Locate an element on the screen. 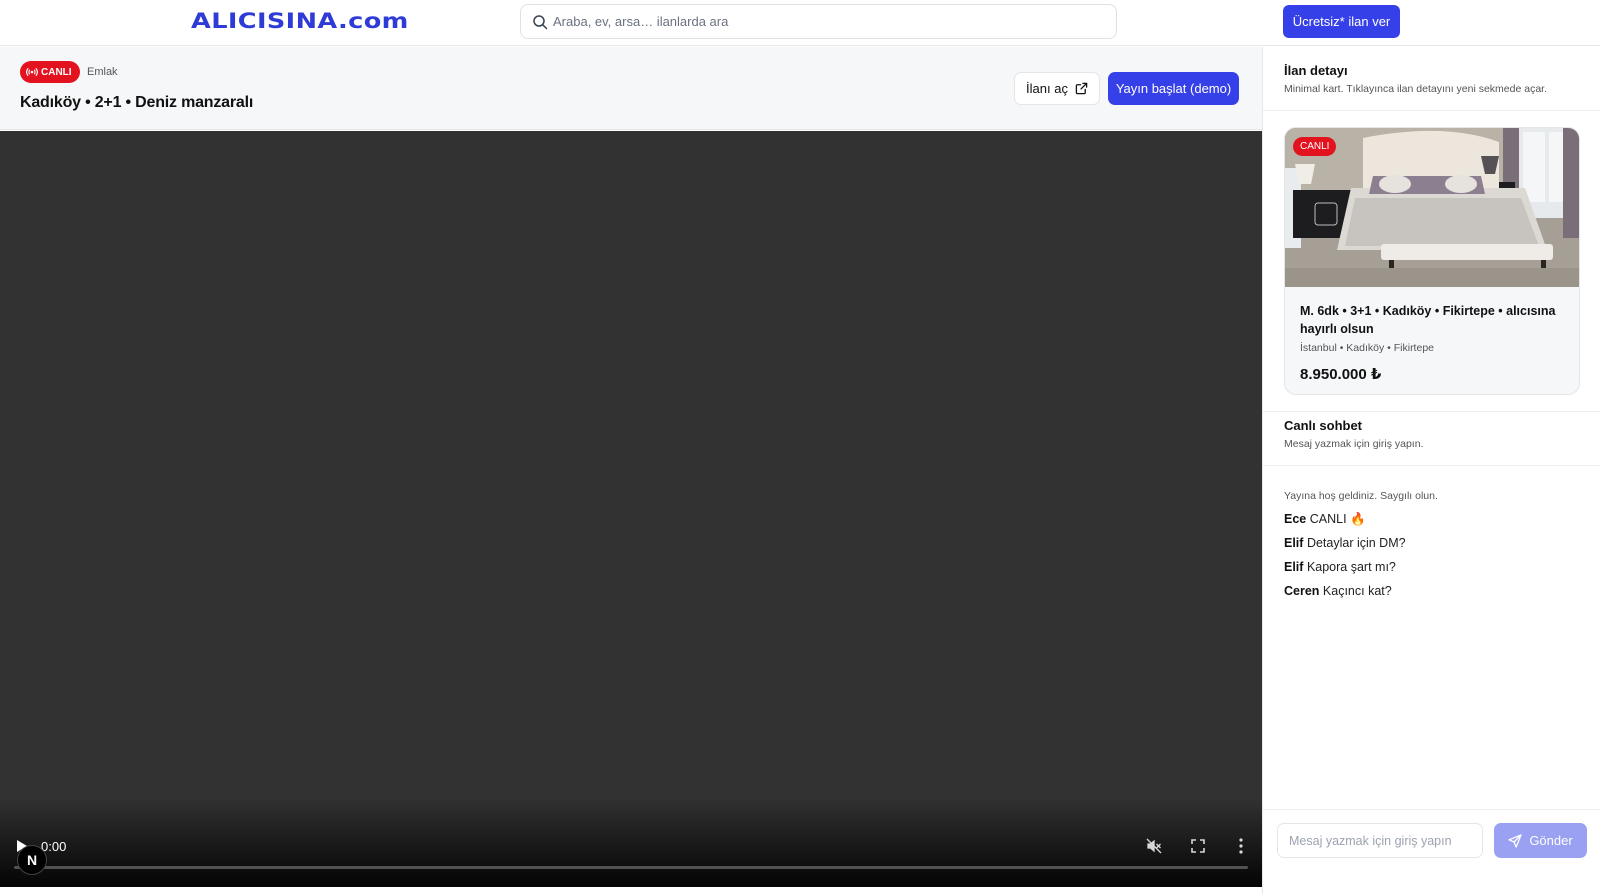 This screenshot has width=1600, height=894. top-header: ALICISINA.com Ücretsiz* ilan ver is located at coordinates (800, 23).